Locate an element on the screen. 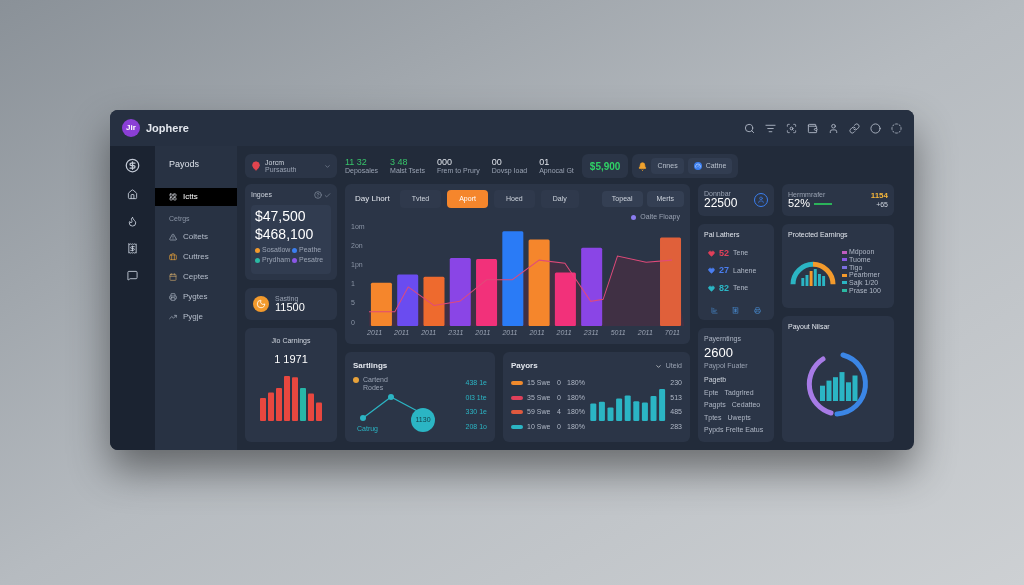  row-value: 27 is located at coordinates (724, 270).